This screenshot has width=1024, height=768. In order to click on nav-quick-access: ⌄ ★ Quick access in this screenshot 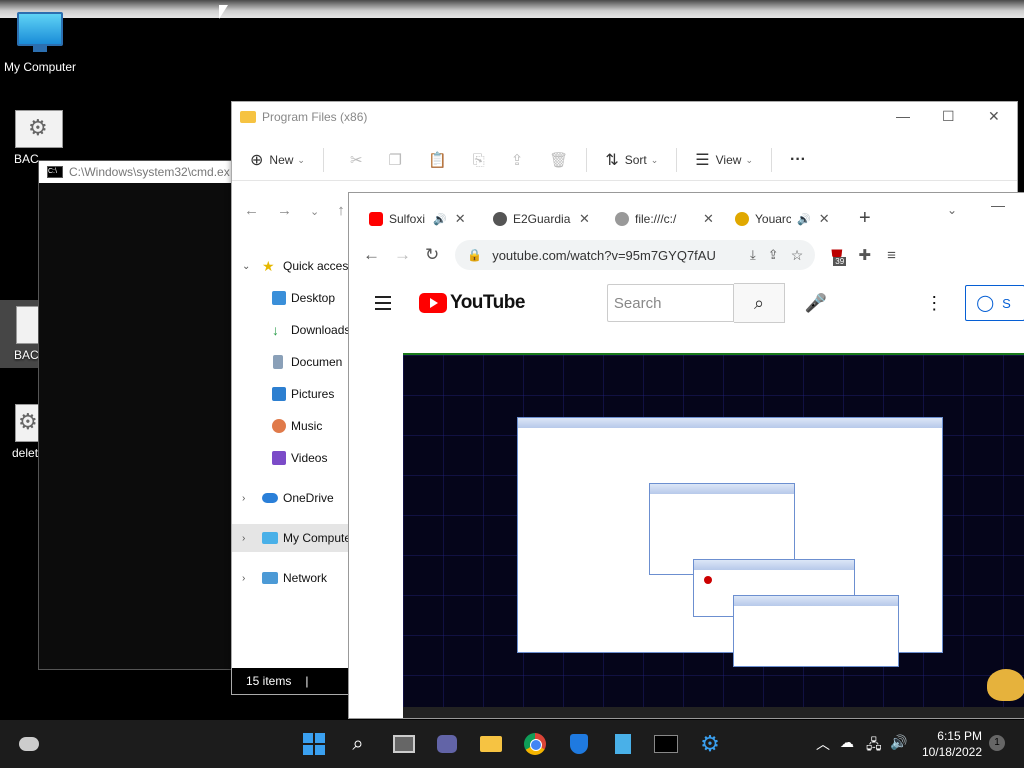, I will do `click(293, 266)`.